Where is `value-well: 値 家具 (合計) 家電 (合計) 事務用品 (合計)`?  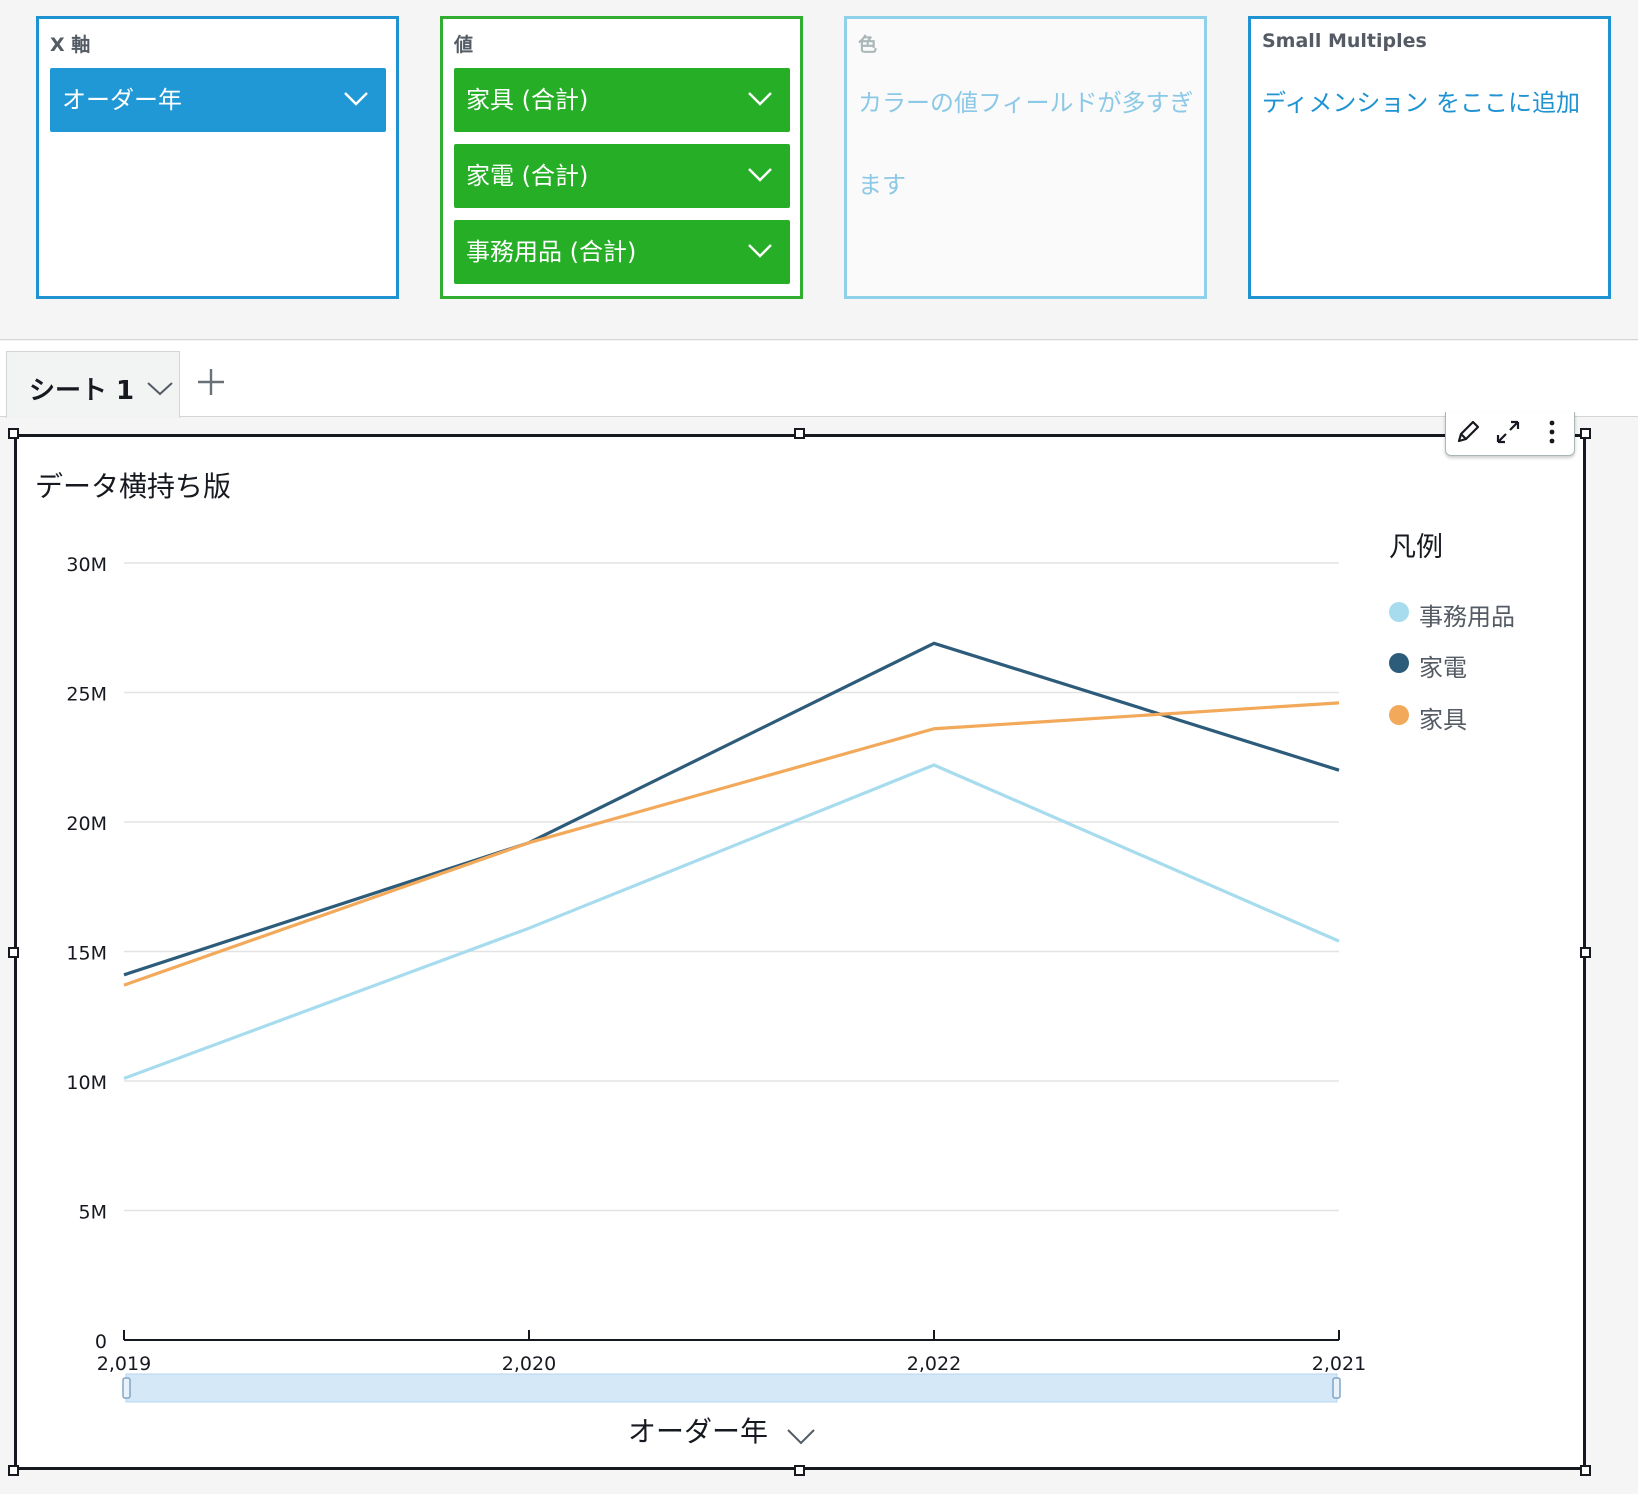
value-well: 値 家具 (合計) 家電 (合計) 事務用品 (合計) is located at coordinates (621, 157).